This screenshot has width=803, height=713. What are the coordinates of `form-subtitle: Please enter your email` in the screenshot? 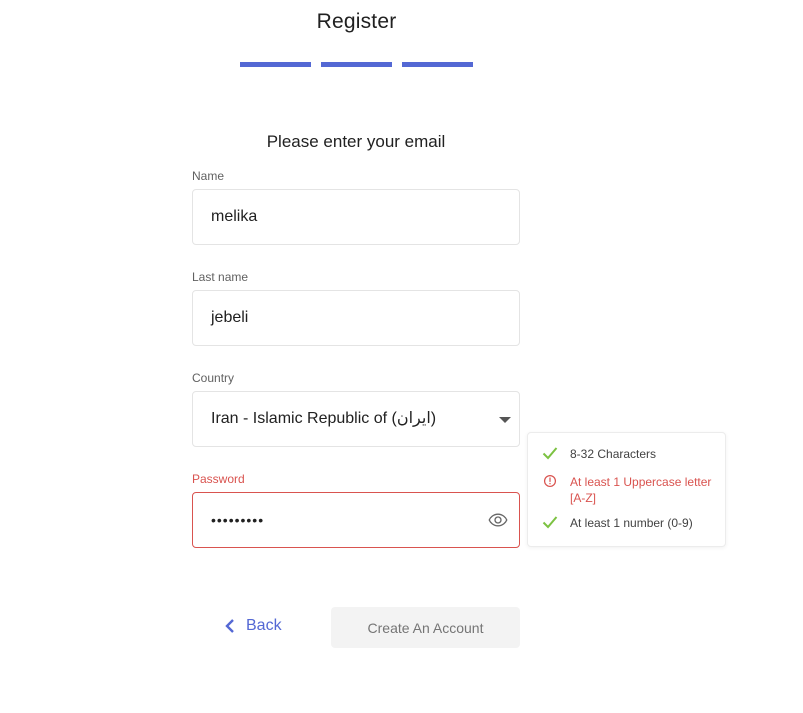 It's located at (356, 141).